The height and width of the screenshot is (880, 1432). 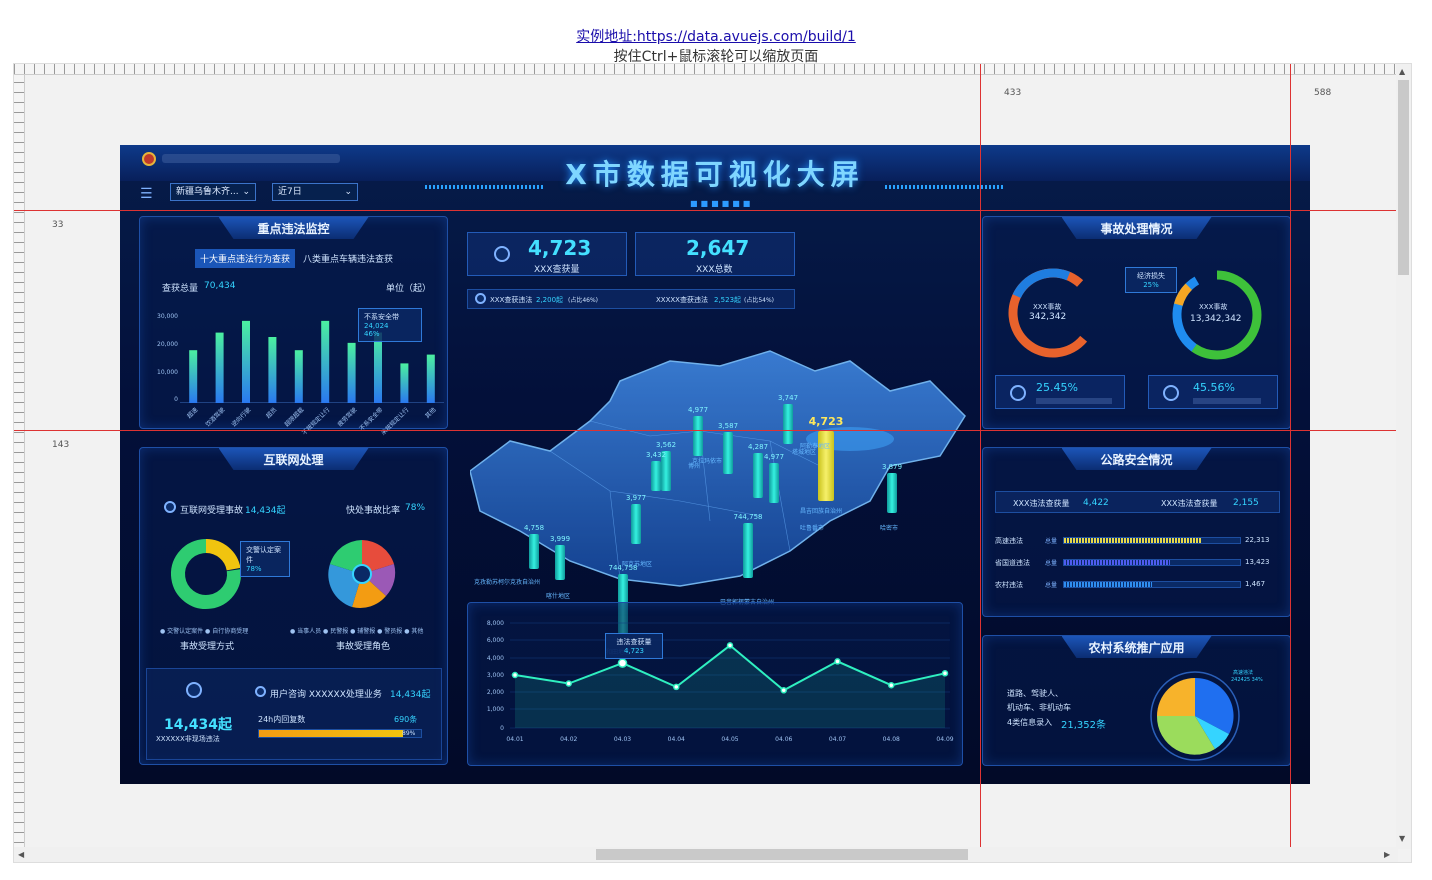 I want to click on guide-label: 143, so click(x=61, y=445).